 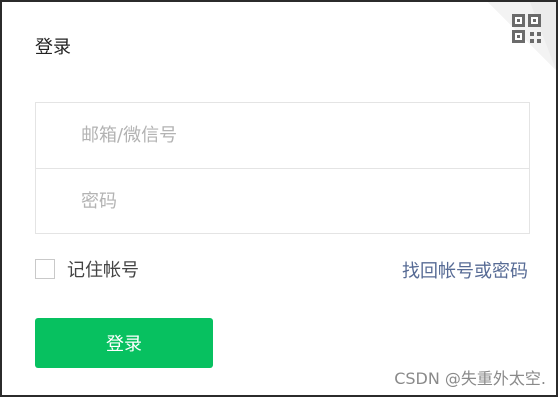 What do you see at coordinates (470, 378) in the screenshot?
I see `watermark: CSDN @失重外太空.` at bounding box center [470, 378].